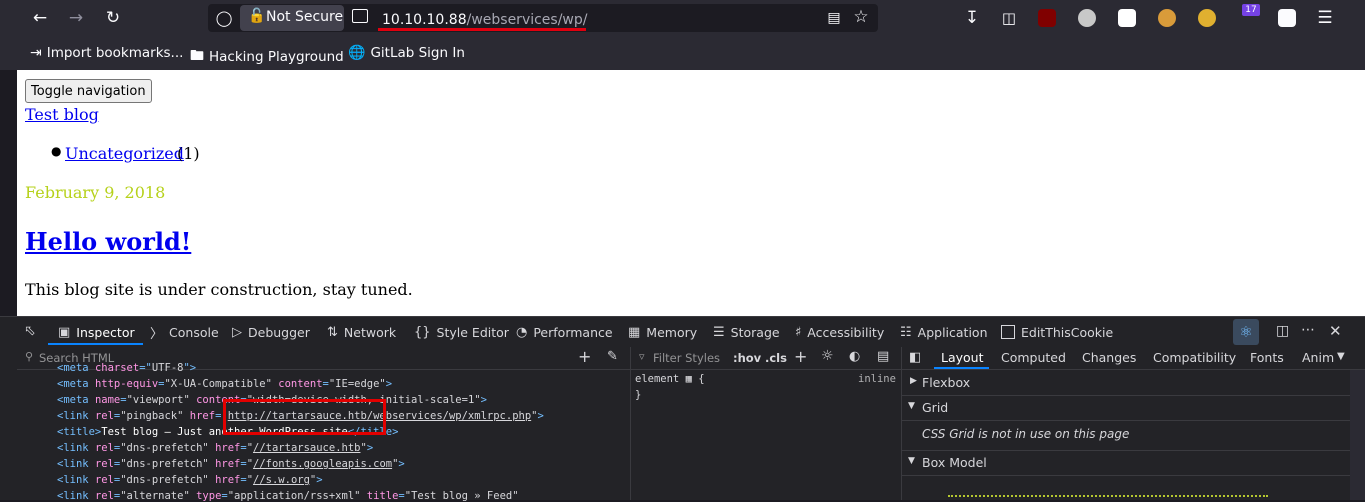 Image resolution: width=1365 pixels, height=502 pixels. I want to click on url-text: 10.10.10.88/webservices/wp/, so click(485, 18).